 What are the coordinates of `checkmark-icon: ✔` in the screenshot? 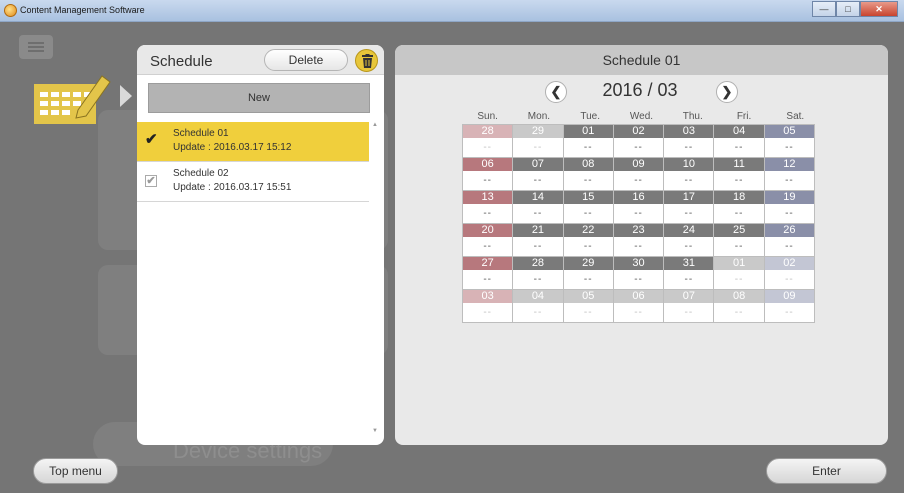 It's located at (151, 139).